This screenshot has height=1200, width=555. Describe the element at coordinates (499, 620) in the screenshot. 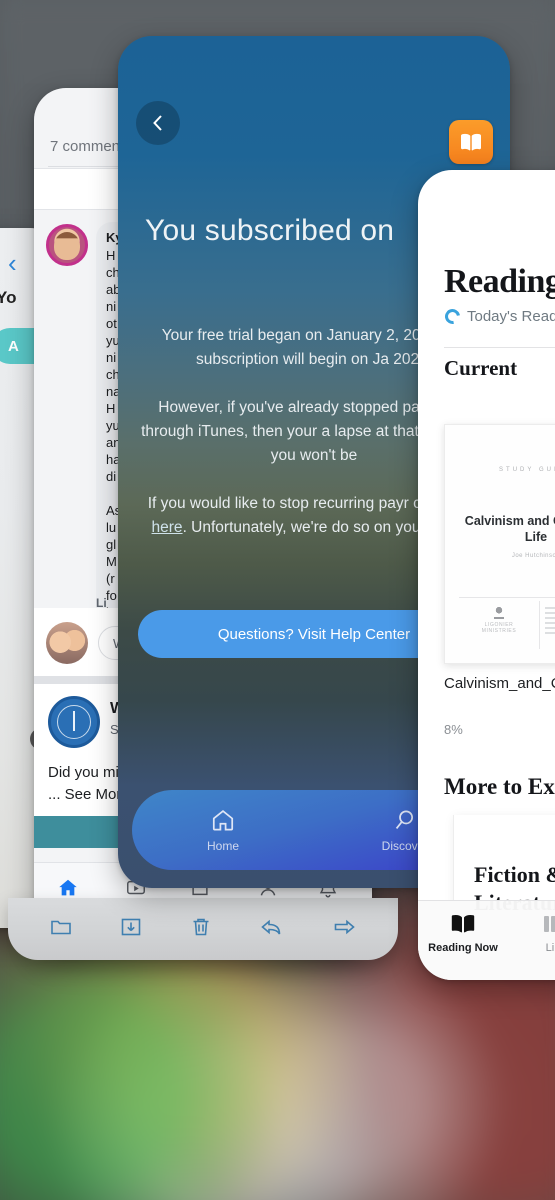

I see `cover-publisher: LIGONIER MINISTRIES` at that location.